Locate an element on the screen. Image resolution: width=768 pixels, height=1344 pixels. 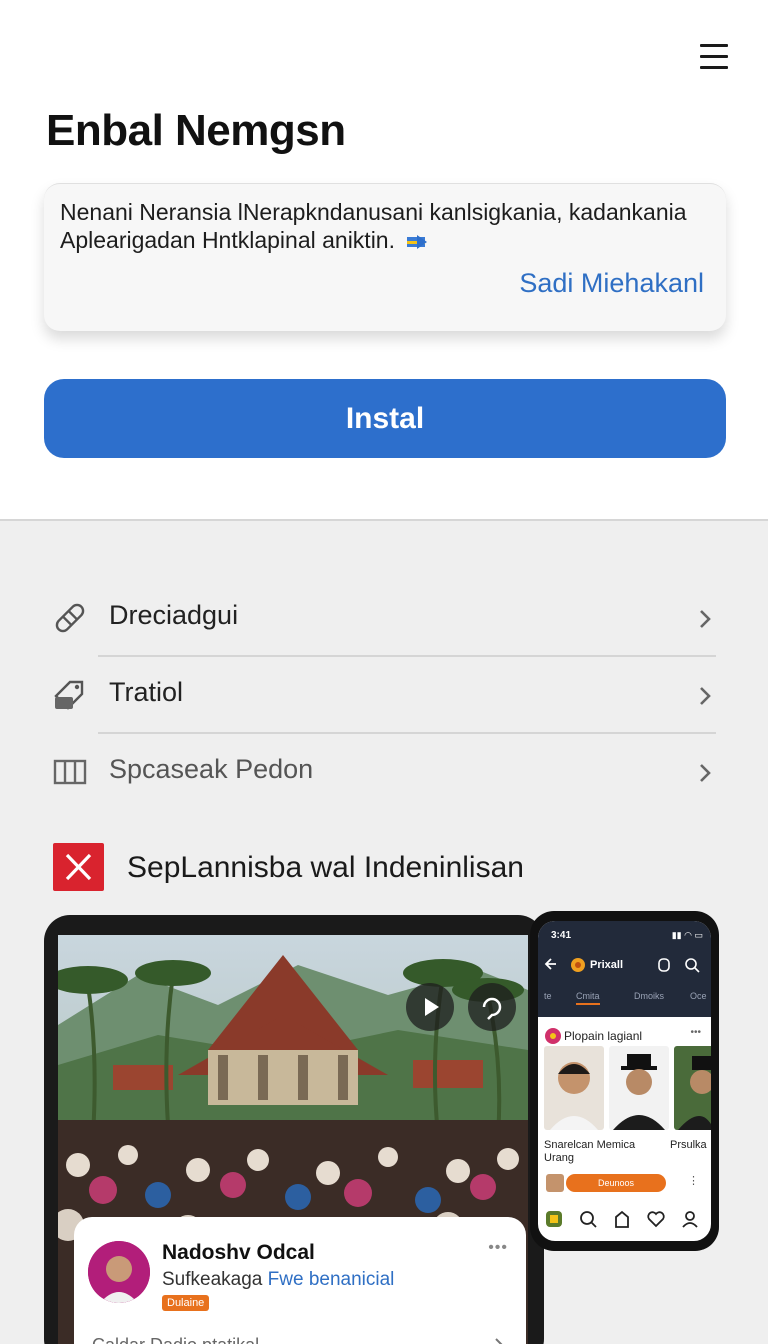
phone-tab: Dmoiks is located at coordinates (649, 996).